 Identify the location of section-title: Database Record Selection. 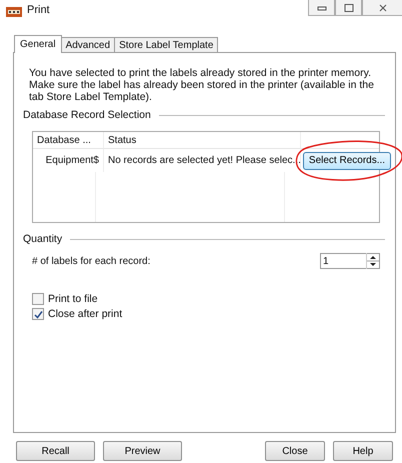
(87, 115).